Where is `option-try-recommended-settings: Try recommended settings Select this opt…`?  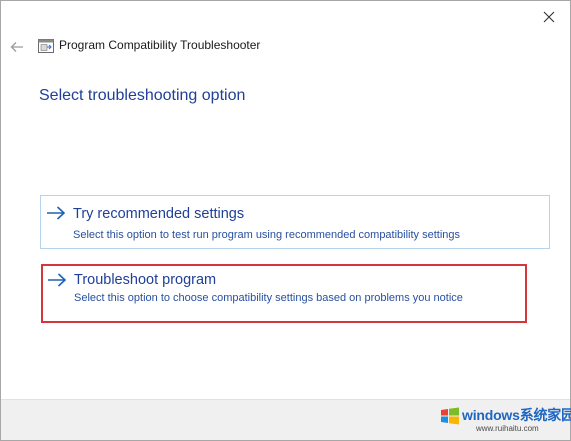 option-try-recommended-settings: Try recommended settings Select this opt… is located at coordinates (295, 222).